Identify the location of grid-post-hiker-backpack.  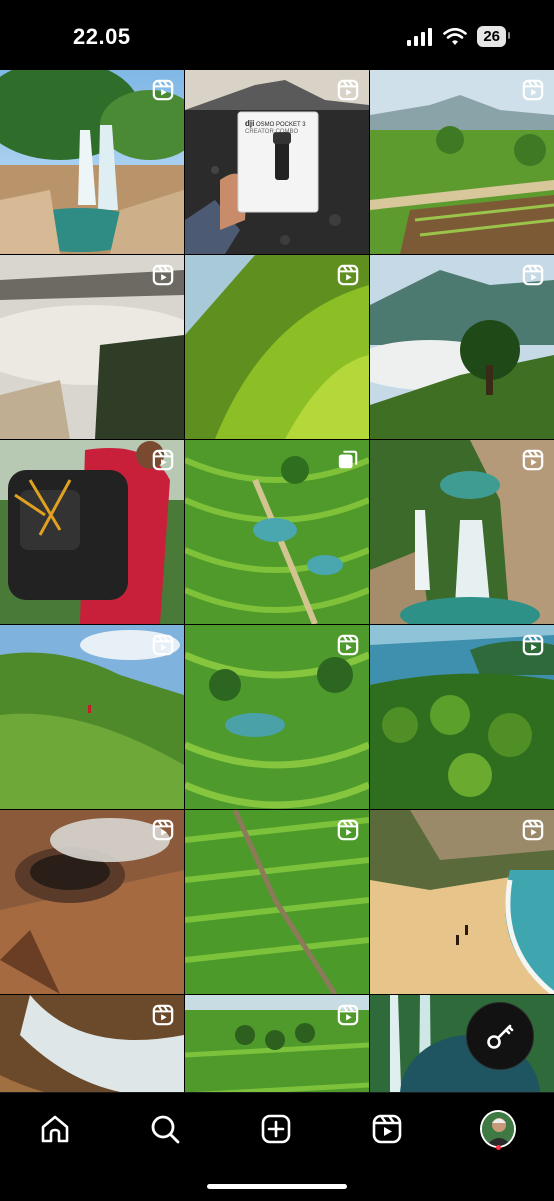
(92, 532).